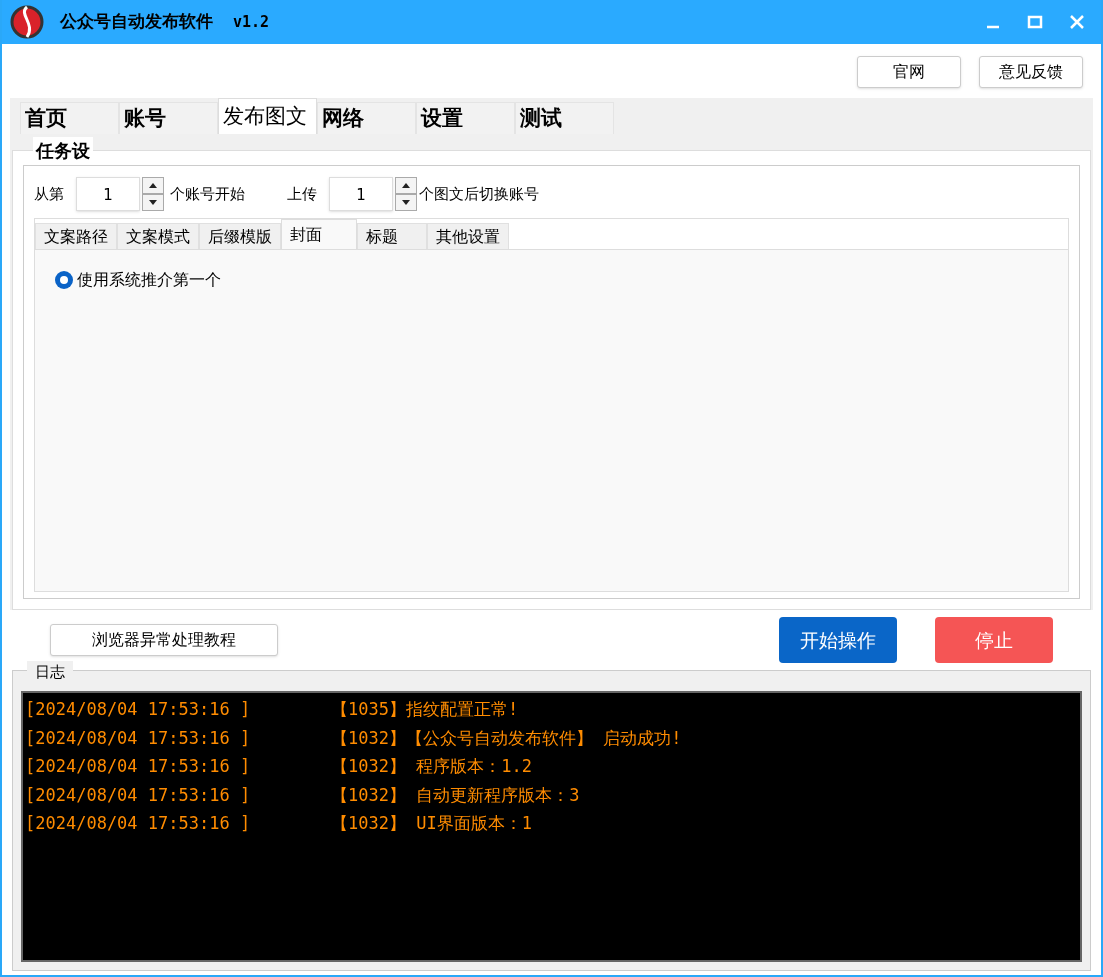 The width and height of the screenshot is (1103, 977). Describe the element at coordinates (392, 236) in the screenshot. I see `sub-tab: 标题` at that location.